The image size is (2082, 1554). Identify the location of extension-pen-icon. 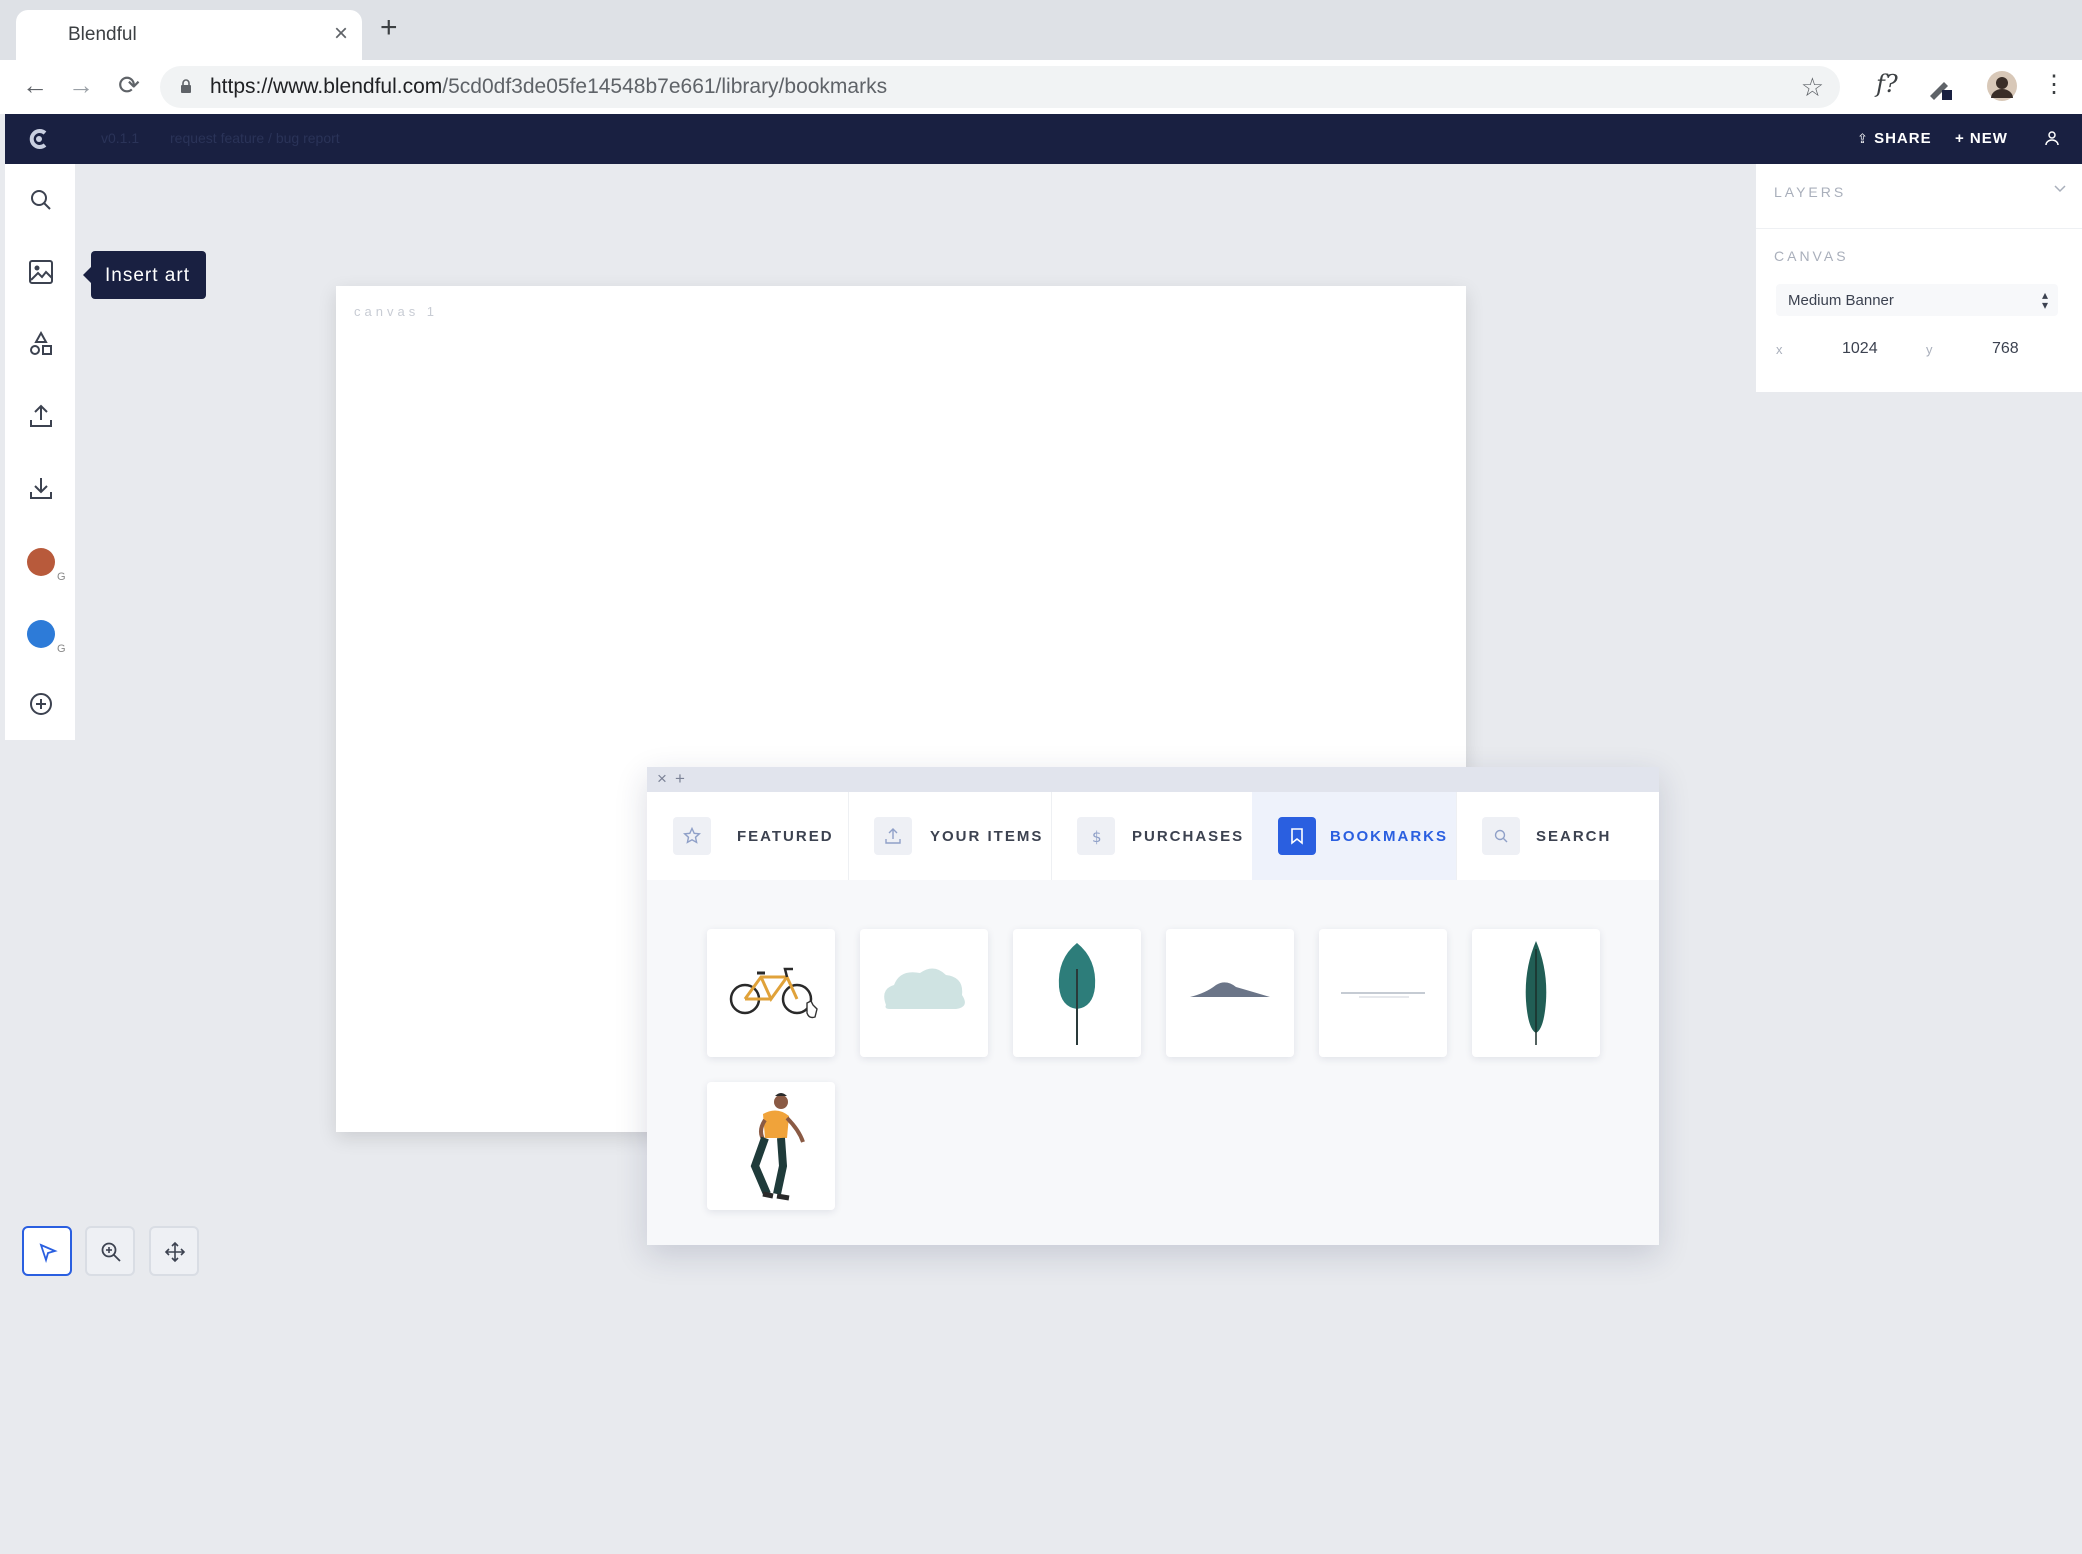
(1940, 88).